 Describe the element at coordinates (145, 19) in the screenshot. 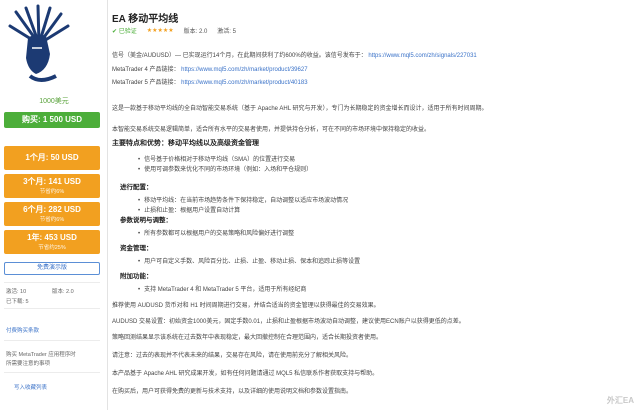

I see `product-title: EA 移动平均线` at that location.